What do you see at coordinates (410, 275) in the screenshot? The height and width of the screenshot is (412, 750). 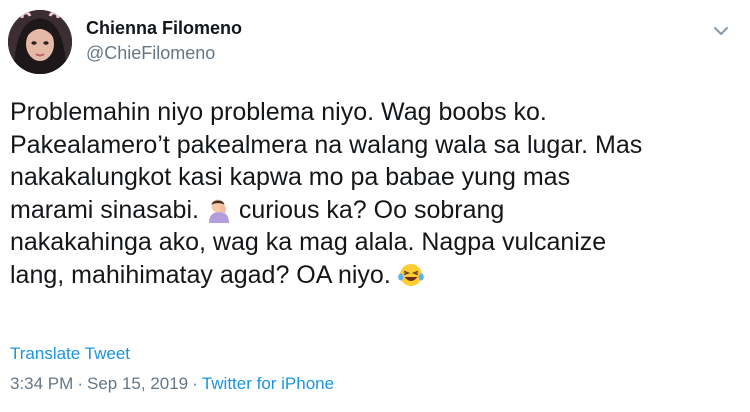 I see `laughing-tears-emoji` at bounding box center [410, 275].